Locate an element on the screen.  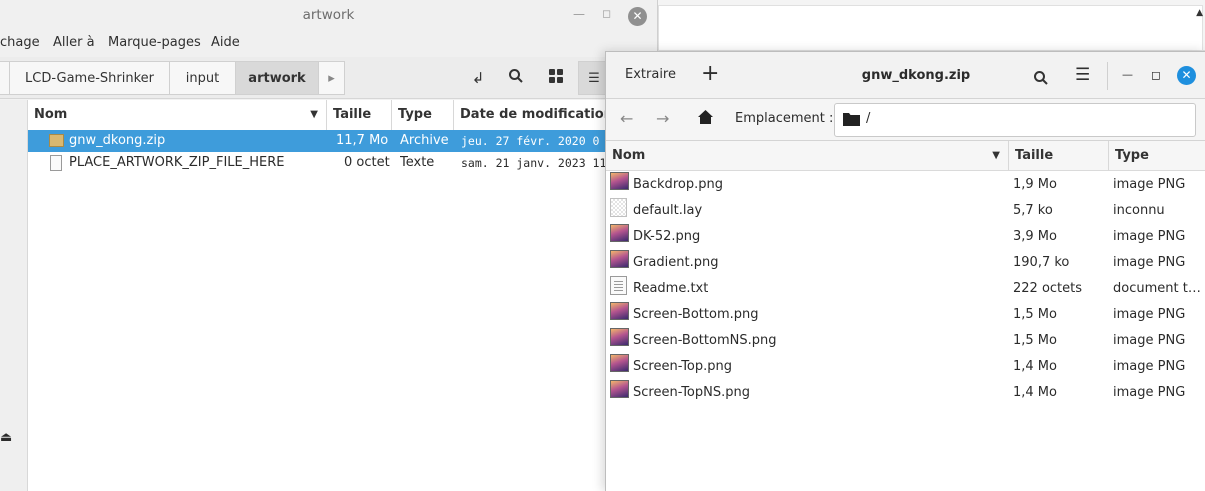
file-size: 11,7 Mo is located at coordinates (362, 140).